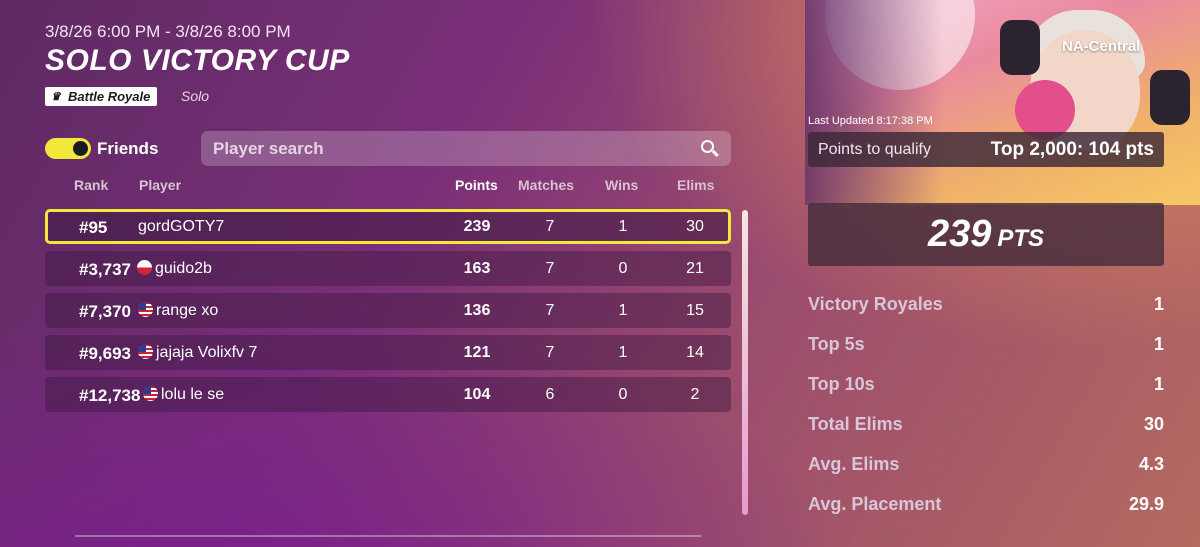 The height and width of the screenshot is (547, 1200). Describe the element at coordinates (80, 148) in the screenshot. I see `toggle-knob` at that location.